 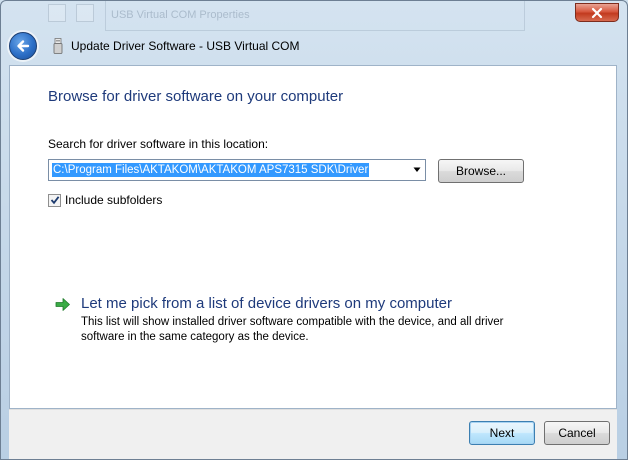 I want to click on usb-device-icon, so click(x=58, y=46).